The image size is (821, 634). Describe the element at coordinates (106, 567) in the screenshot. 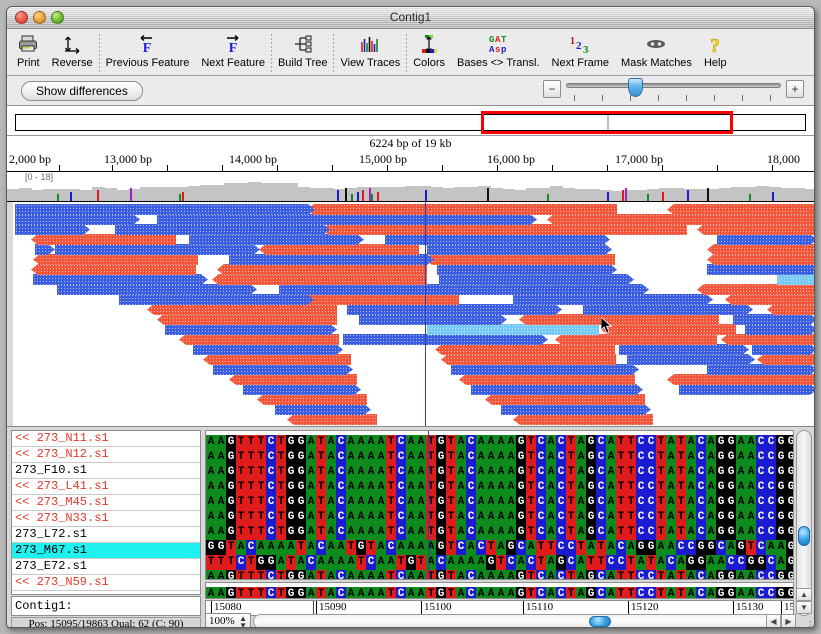

I see `sequence-name-row: 273_E72.s1` at that location.